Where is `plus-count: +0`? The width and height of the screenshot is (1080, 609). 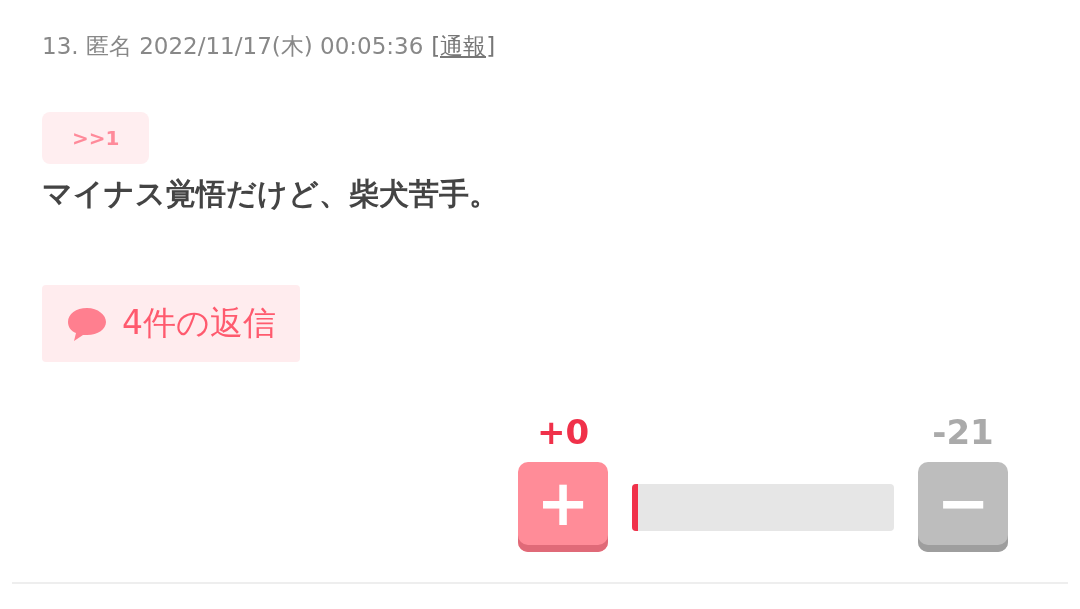 plus-count: +0 is located at coordinates (563, 432).